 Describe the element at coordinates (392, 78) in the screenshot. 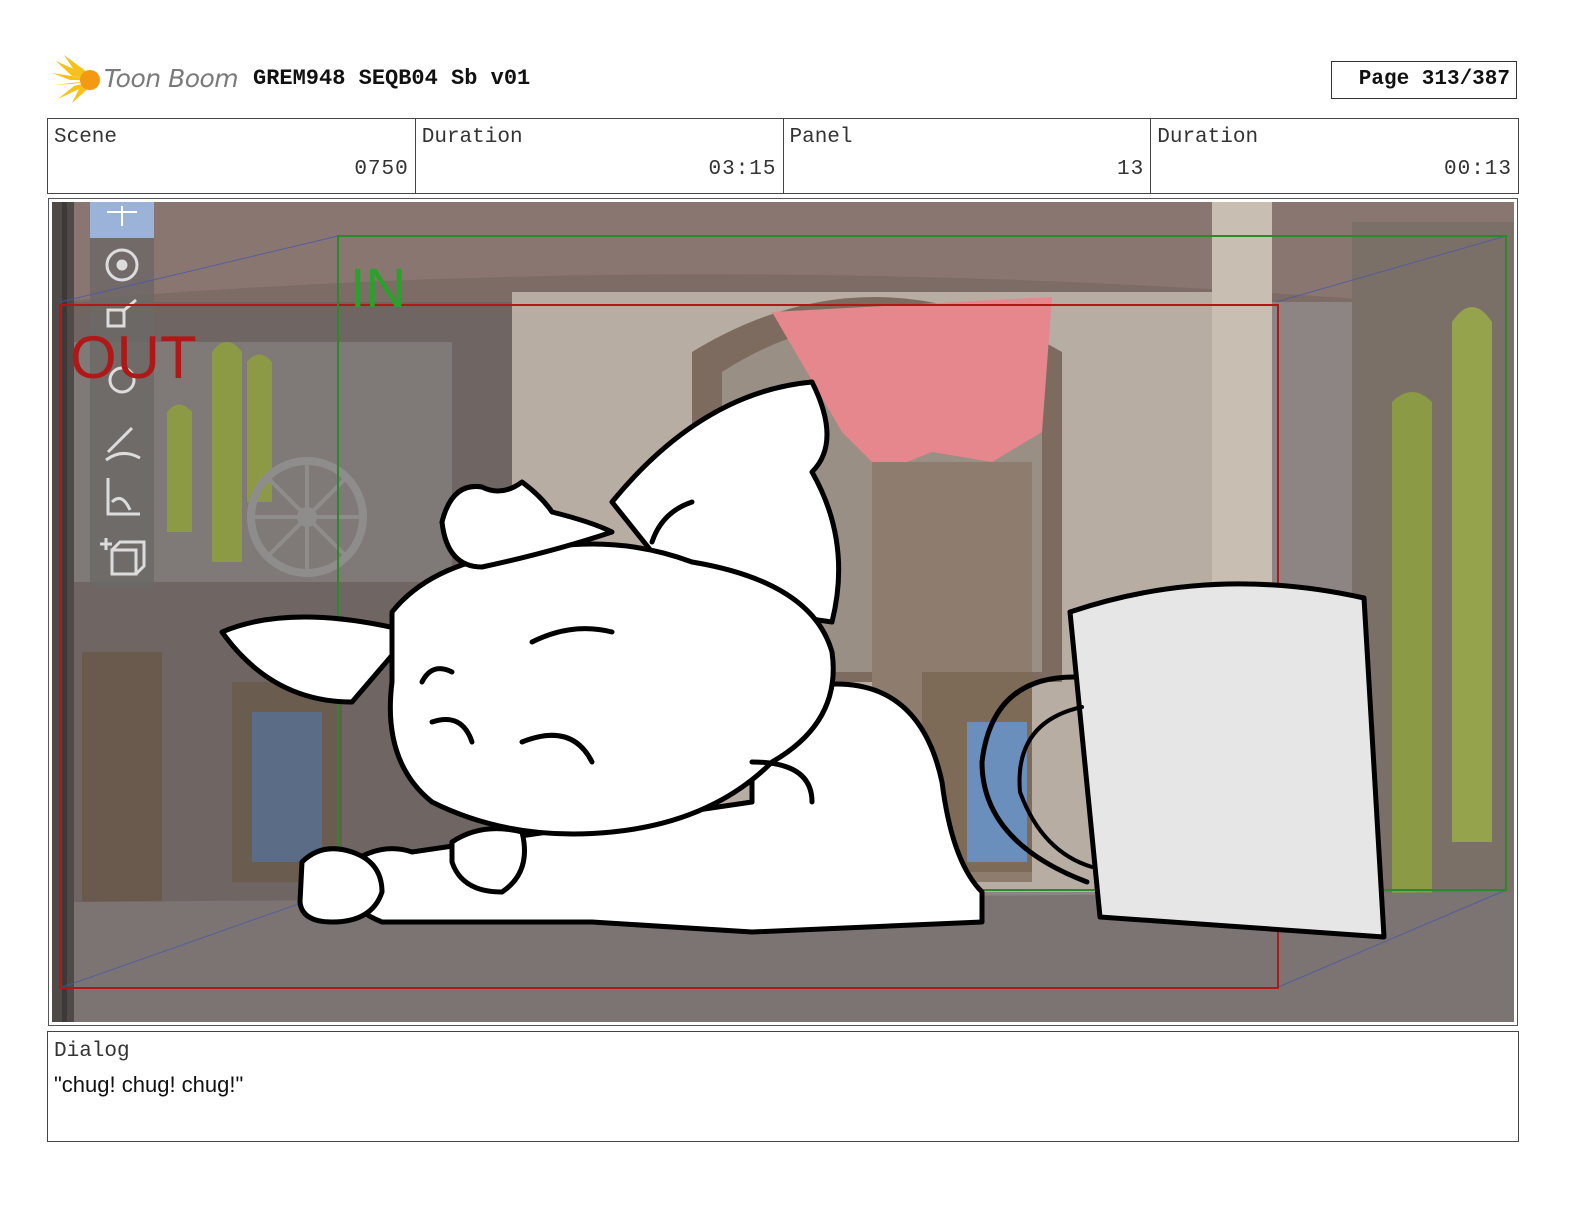

I see `document-title: GREM948 SEQB04 Sb v01` at that location.